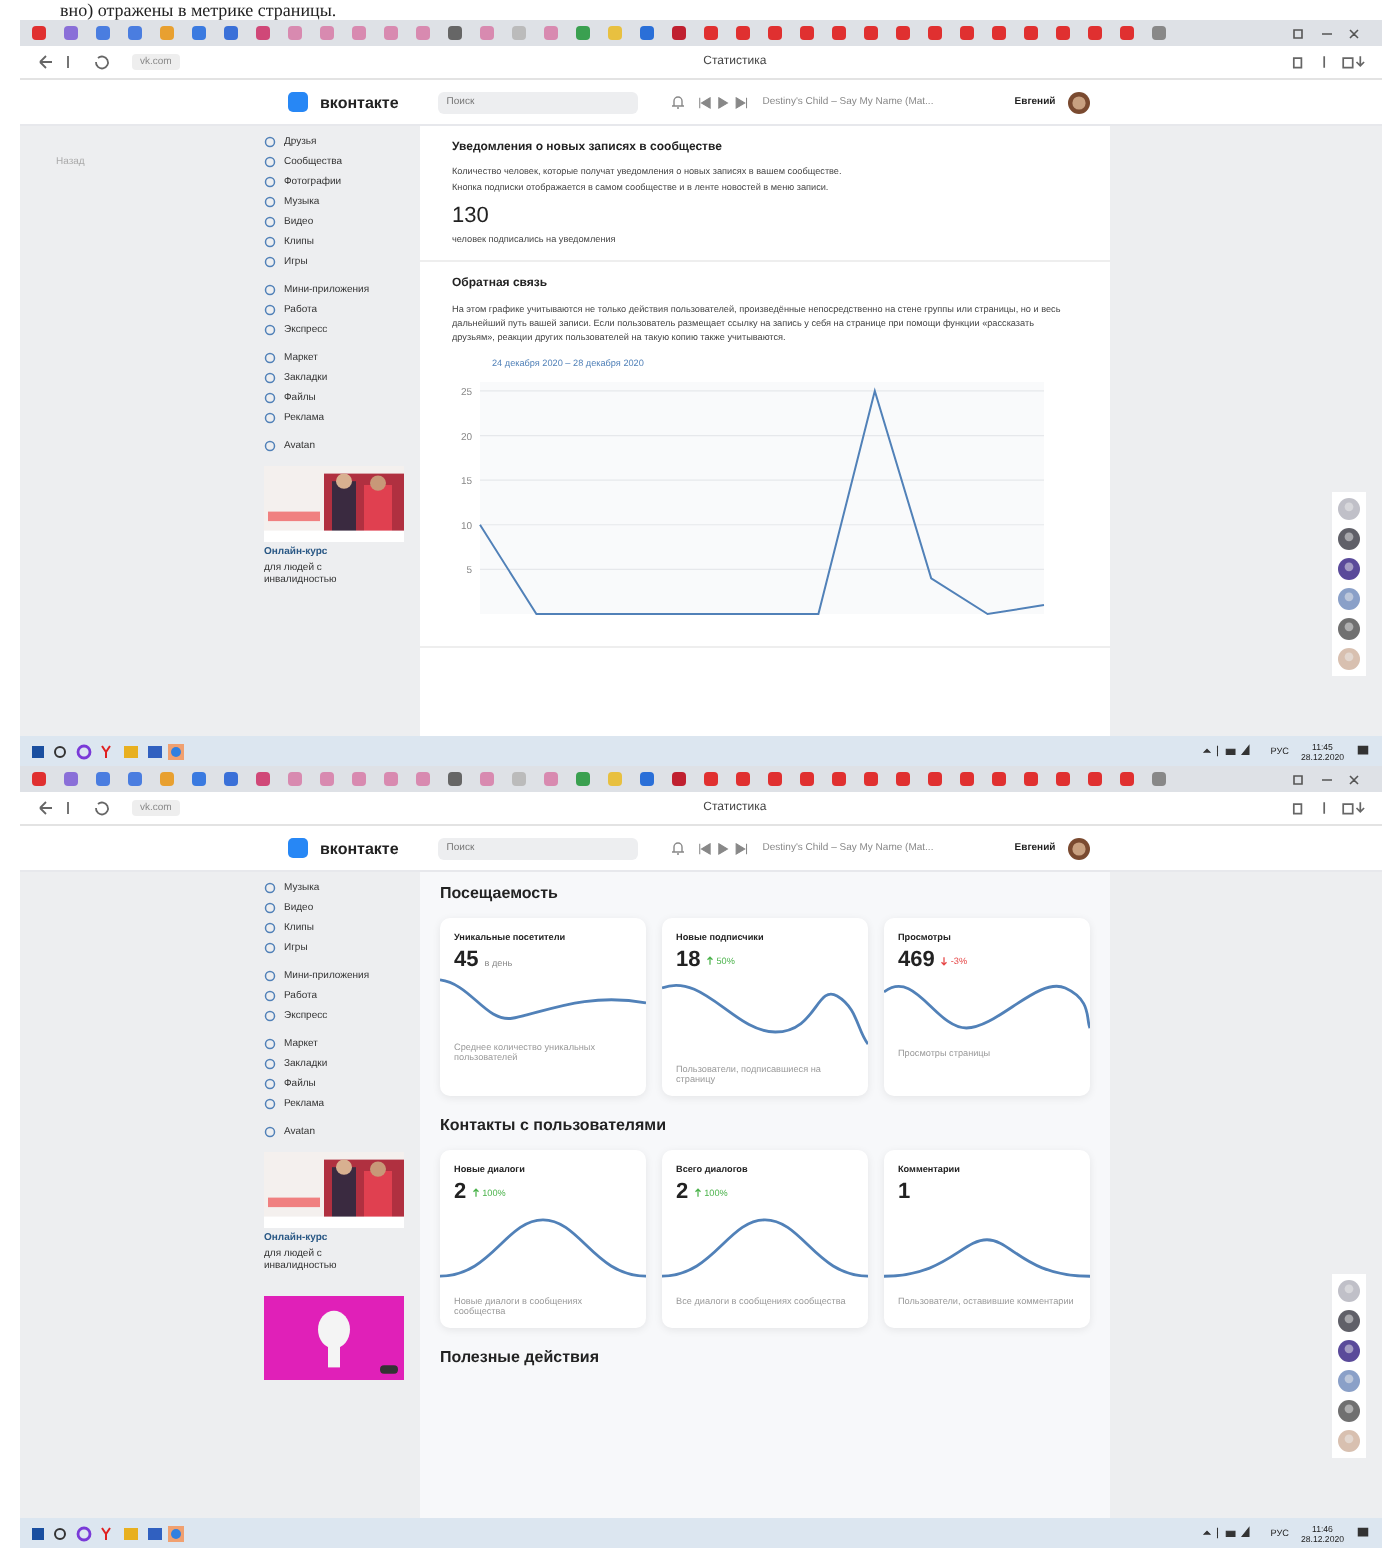 This screenshot has width=1382, height=1548. What do you see at coordinates (520, 1357) in the screenshot?
I see `section-title: Полезные действия` at bounding box center [520, 1357].